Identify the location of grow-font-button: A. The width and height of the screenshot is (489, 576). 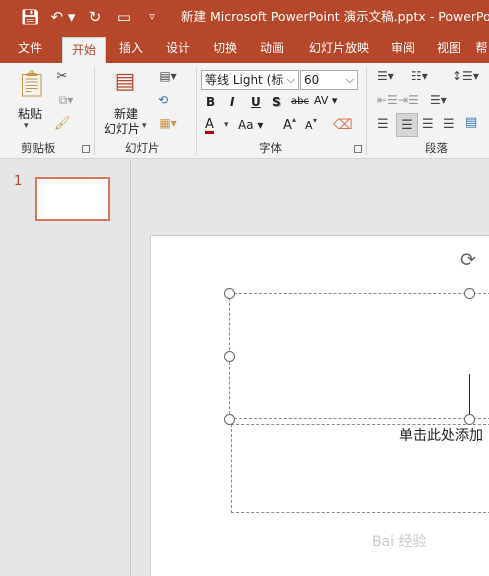
(287, 125).